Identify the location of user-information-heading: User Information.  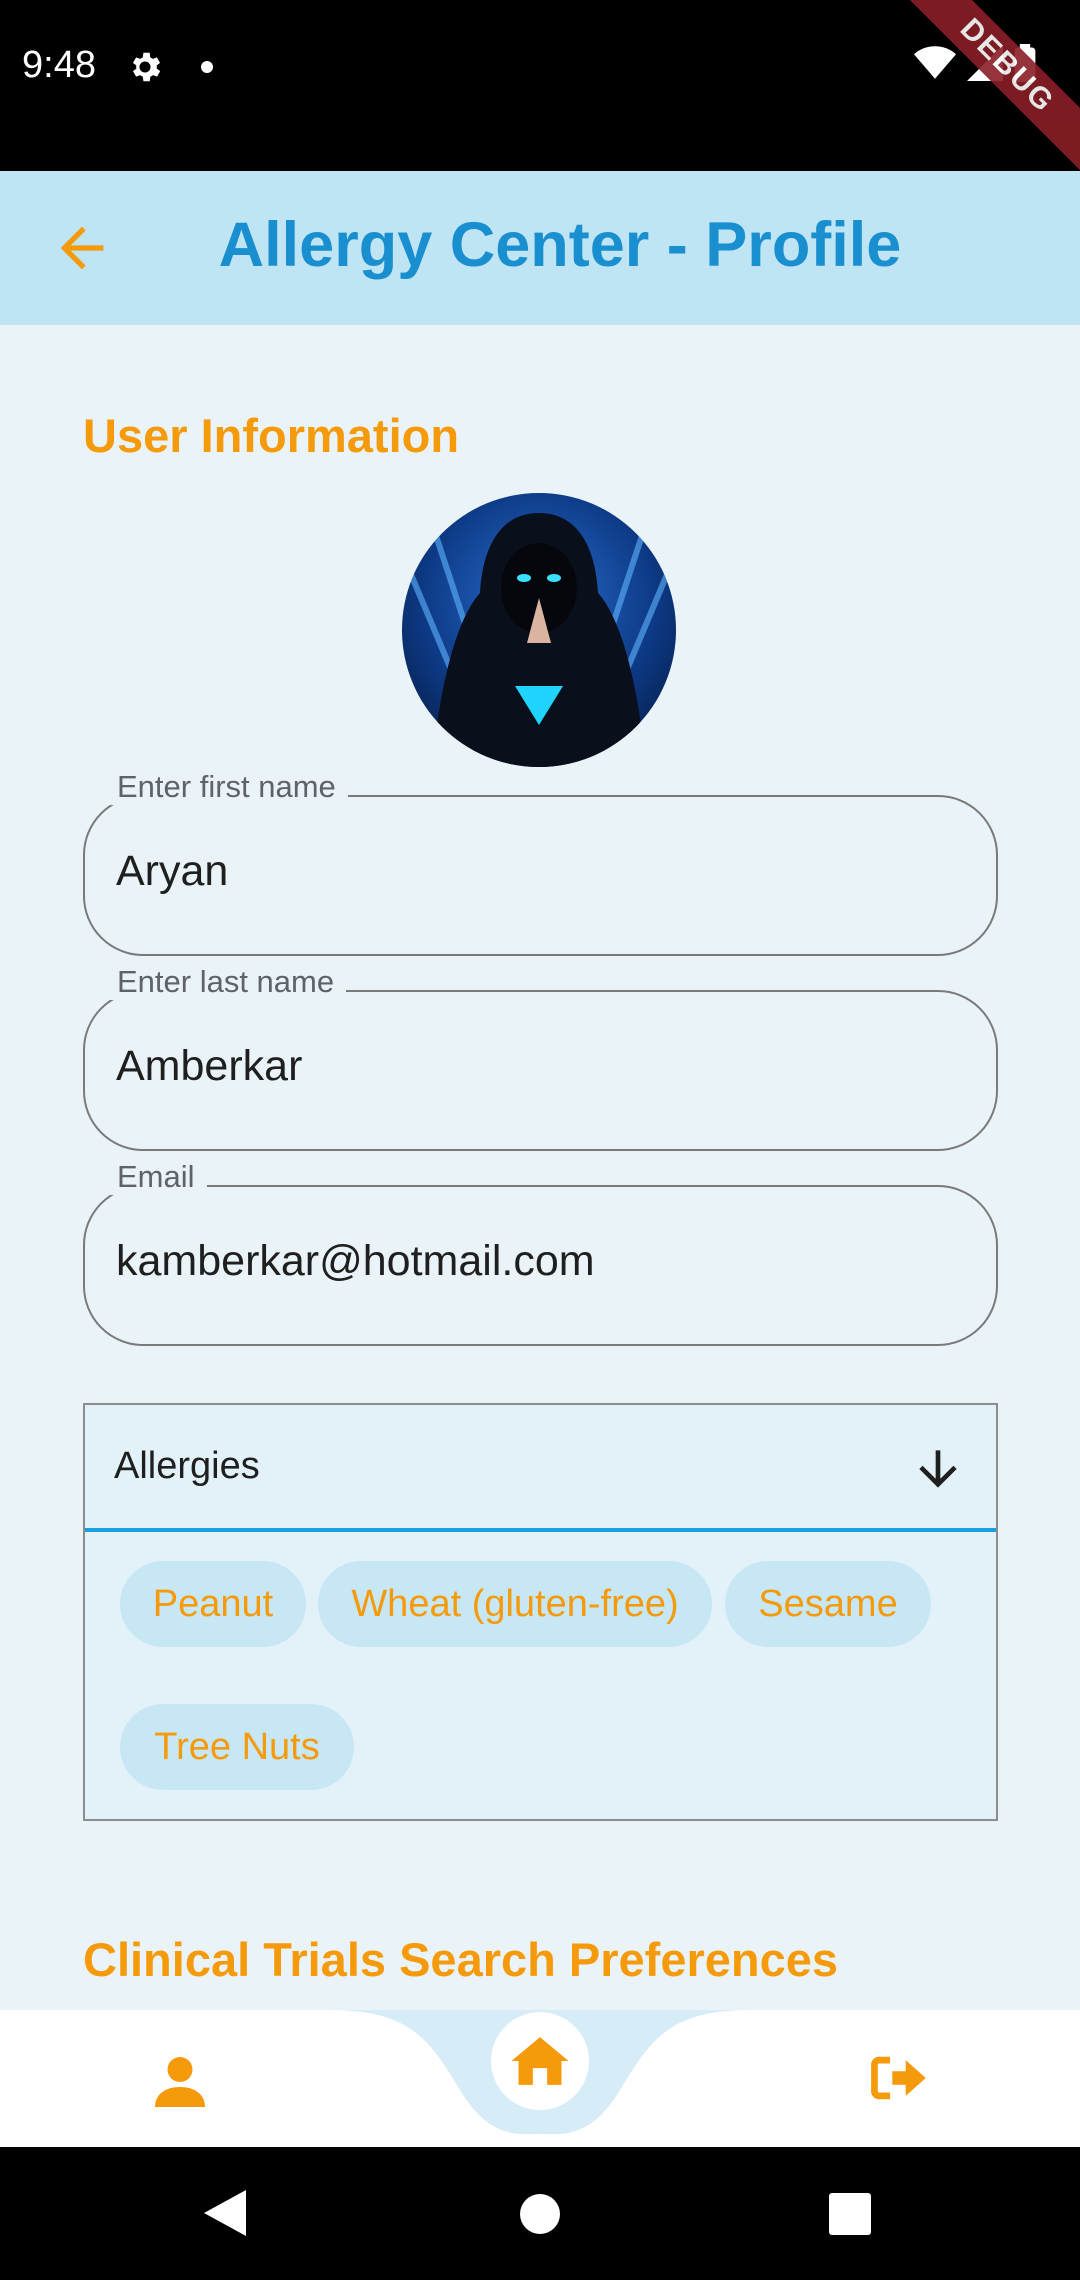
(271, 435).